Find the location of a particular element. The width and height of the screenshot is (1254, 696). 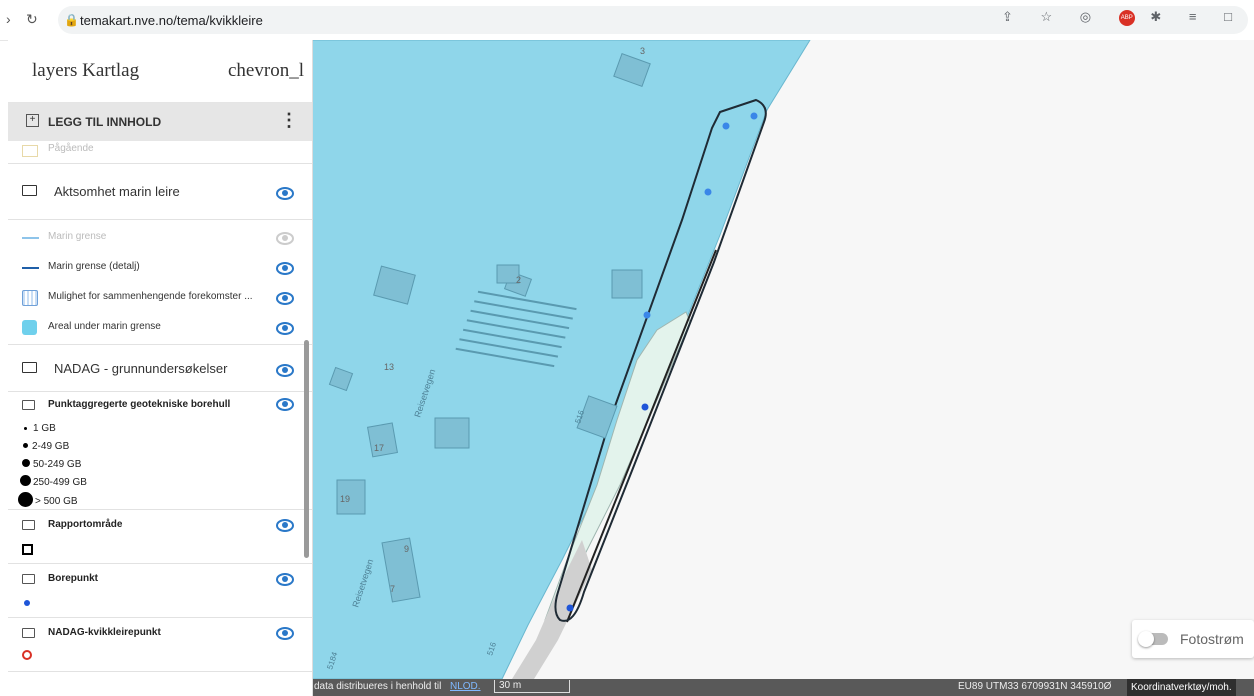

reading-list-icon: ≡ is located at coordinates (1199, 16).